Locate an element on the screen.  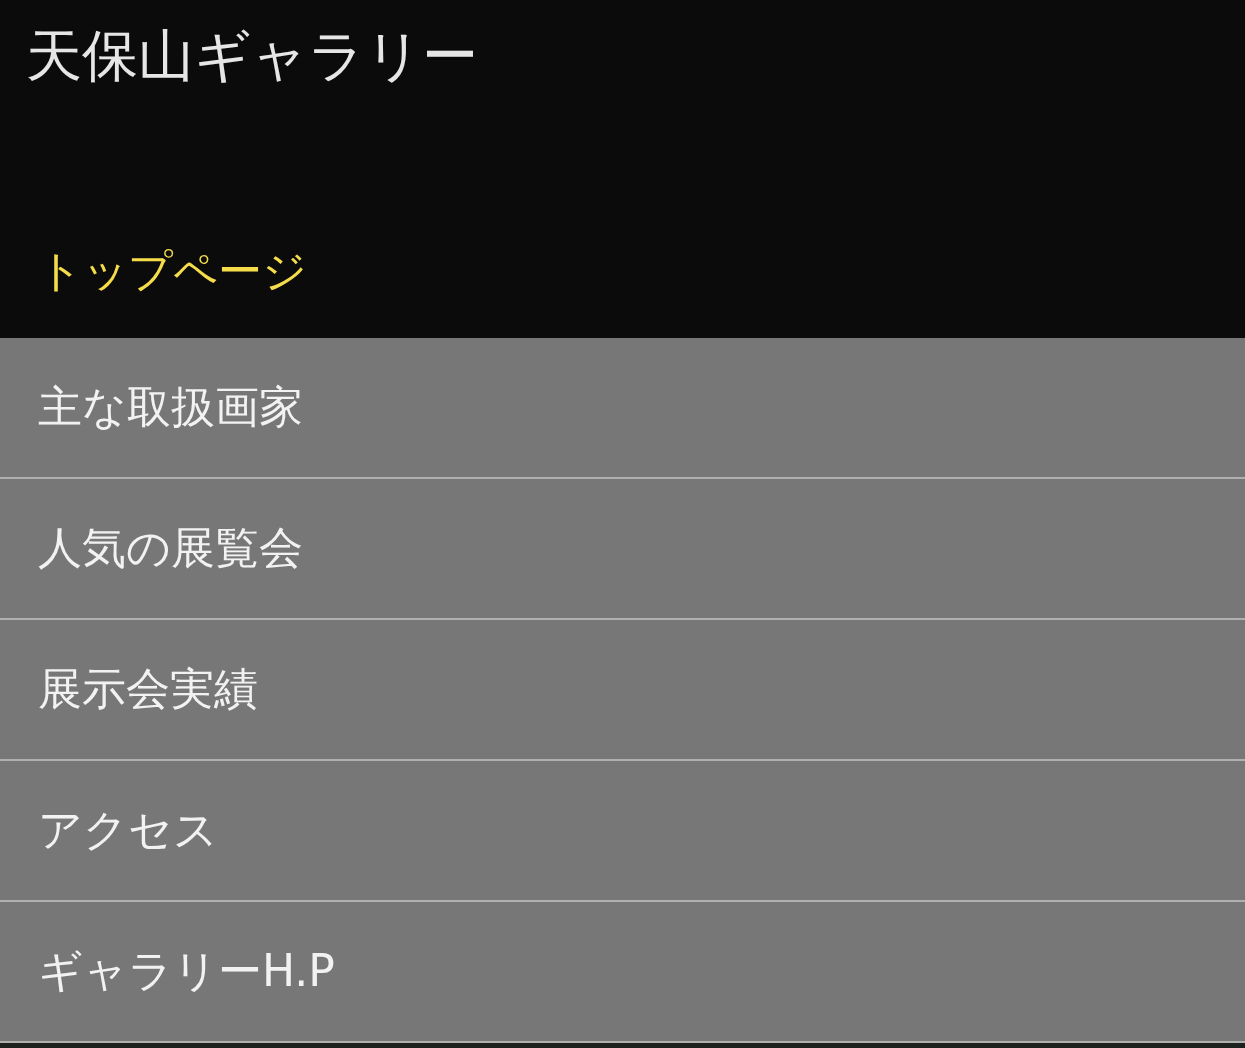
site-title: 天保山ギャラリー is located at coordinates (252, 56).